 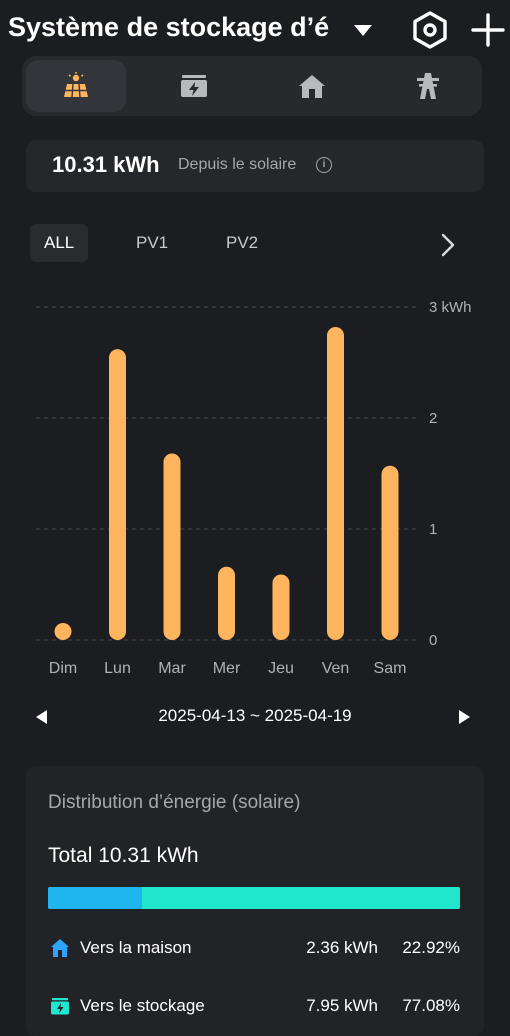 I want to click on date-range: 2025-04-13 ~ 2025-04-19, so click(x=255, y=715).